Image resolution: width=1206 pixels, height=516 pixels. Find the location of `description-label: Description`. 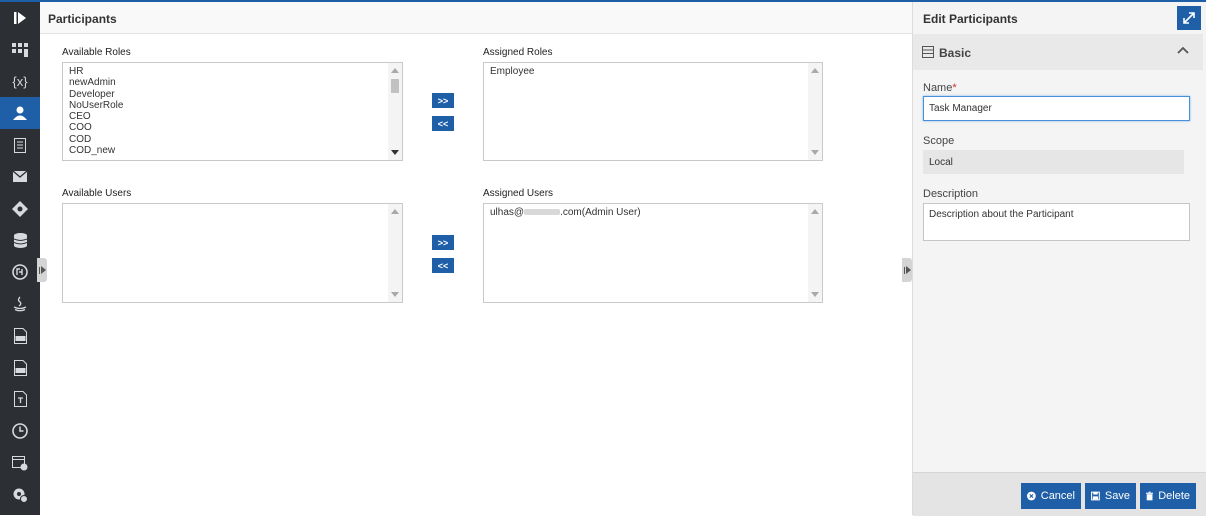

description-label: Description is located at coordinates (951, 194).